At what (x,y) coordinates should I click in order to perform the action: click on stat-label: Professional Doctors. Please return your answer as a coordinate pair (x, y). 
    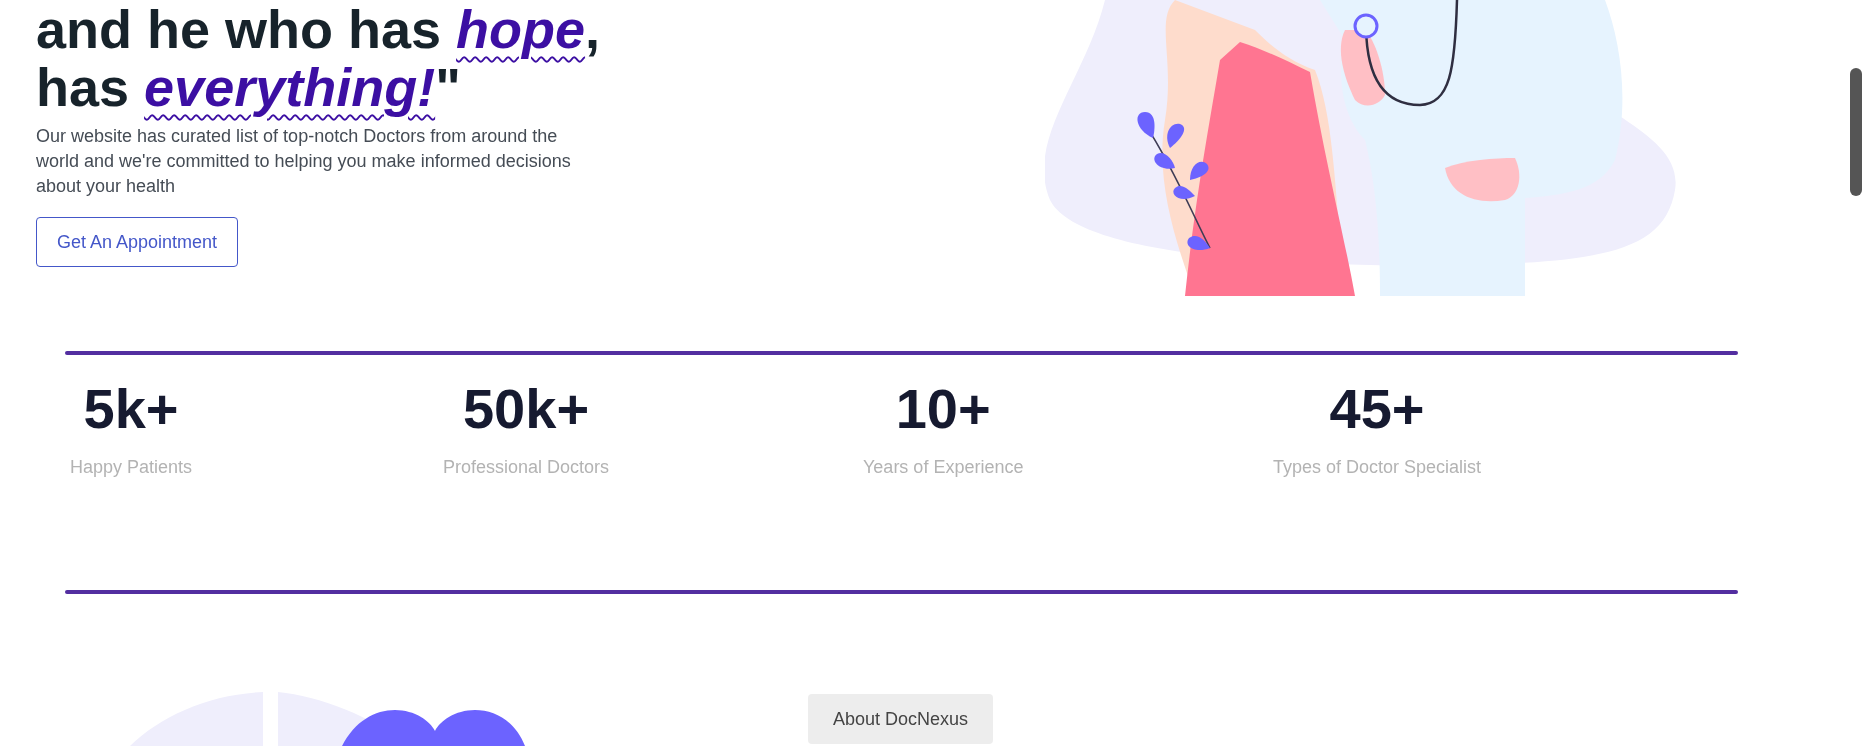
    Looking at the image, I should click on (526, 467).